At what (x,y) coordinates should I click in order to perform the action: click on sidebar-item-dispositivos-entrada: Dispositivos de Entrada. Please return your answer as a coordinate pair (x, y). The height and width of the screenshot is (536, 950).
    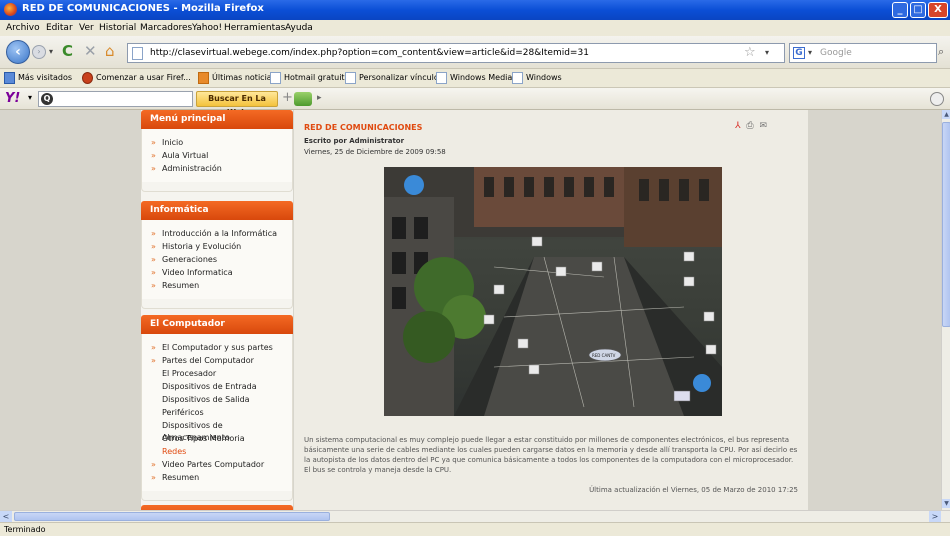
    Looking at the image, I should click on (217, 387).